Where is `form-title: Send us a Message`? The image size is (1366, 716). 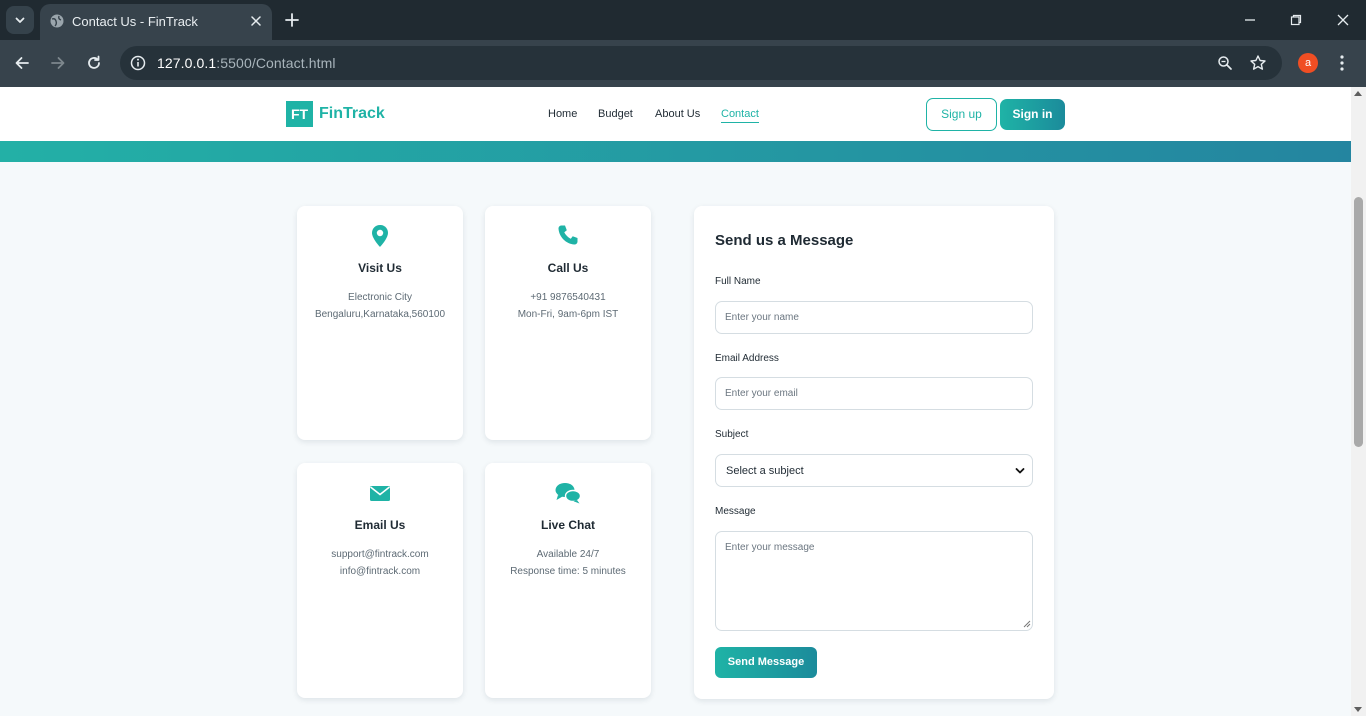 form-title: Send us a Message is located at coordinates (784, 240).